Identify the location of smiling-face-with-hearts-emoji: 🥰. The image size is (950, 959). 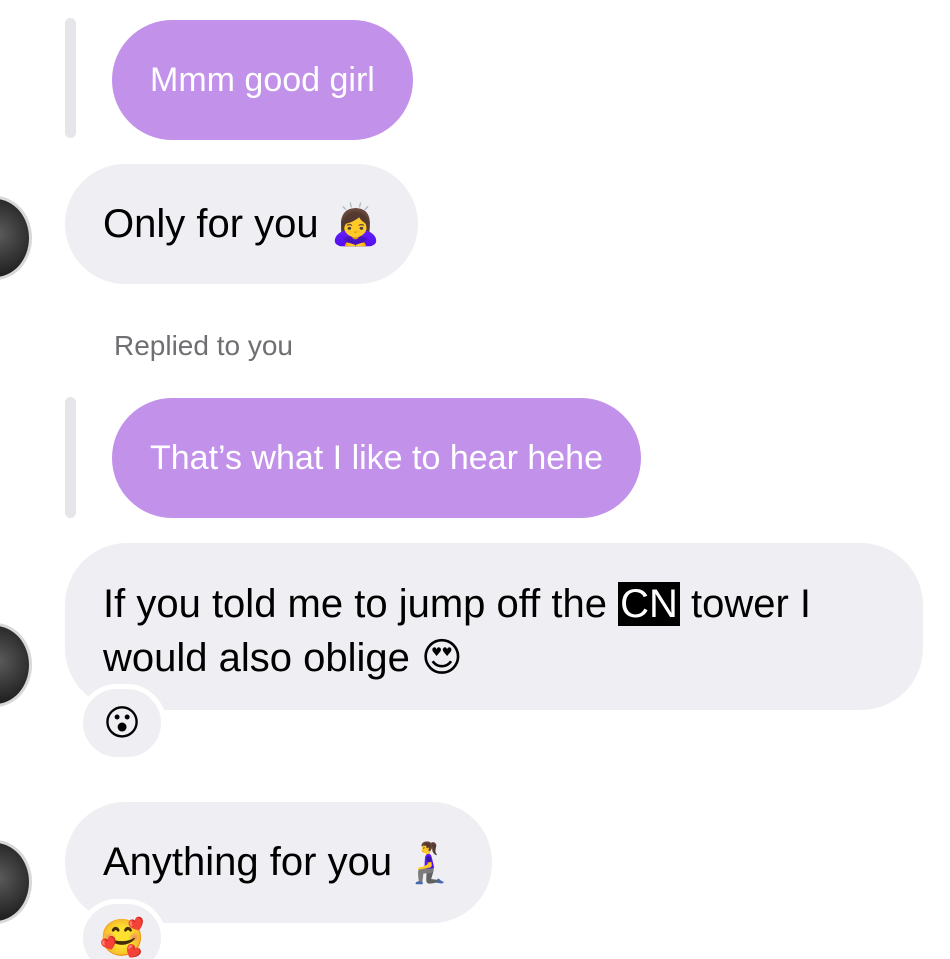
(122, 937).